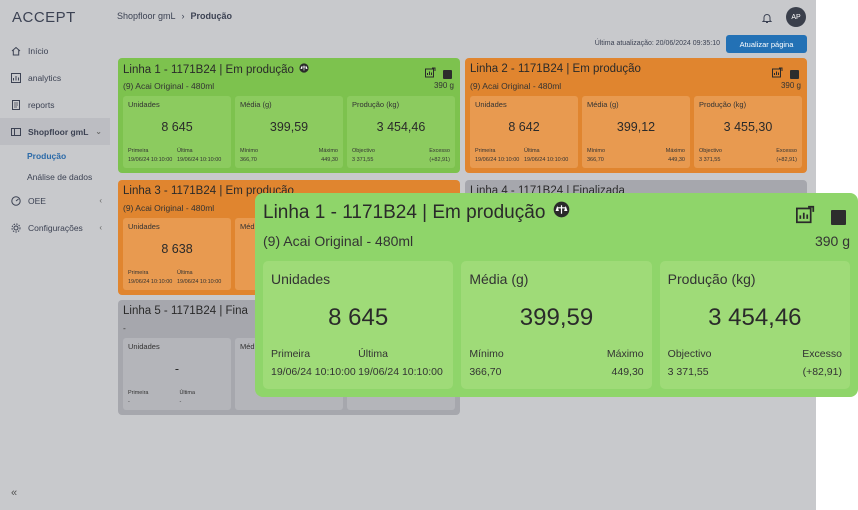  Describe the element at coordinates (41, 104) in the screenshot. I see `sidebar-item-label: reports` at that location.